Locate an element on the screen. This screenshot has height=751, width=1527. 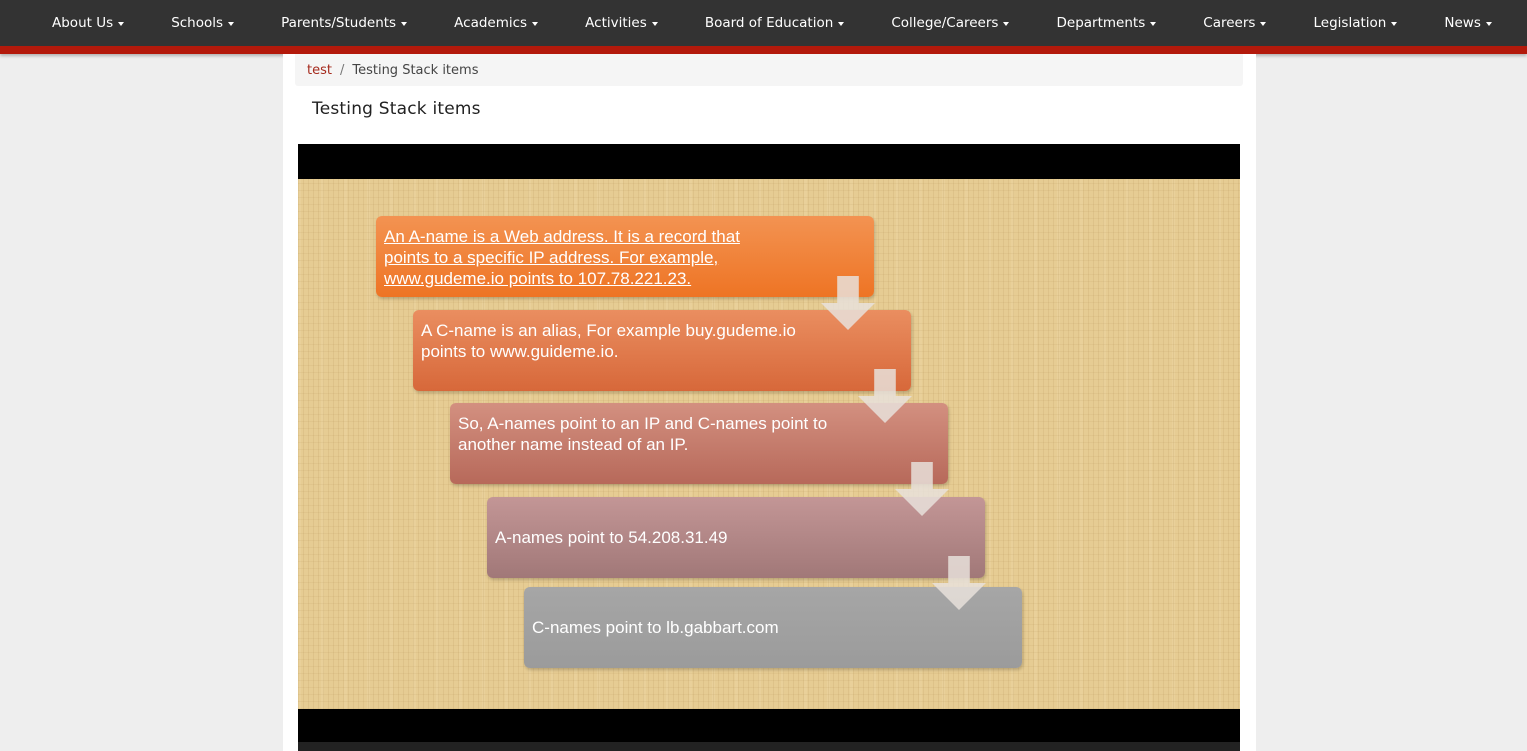
nav-item-label: Schools is located at coordinates (197, 23).